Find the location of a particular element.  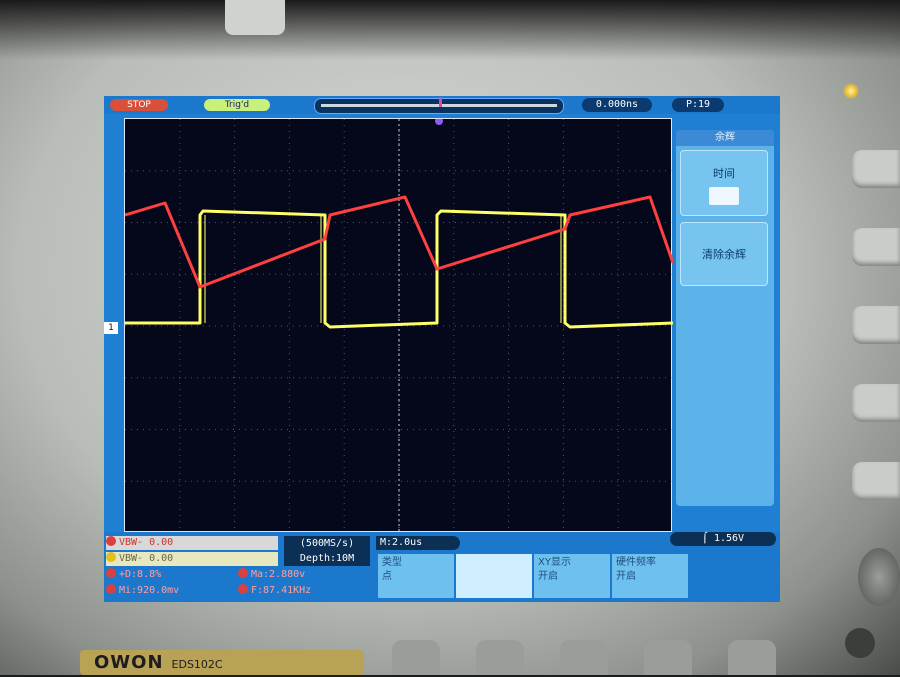

softkey-hw-frequency: 硬件频率 开启 is located at coordinates (650, 576).